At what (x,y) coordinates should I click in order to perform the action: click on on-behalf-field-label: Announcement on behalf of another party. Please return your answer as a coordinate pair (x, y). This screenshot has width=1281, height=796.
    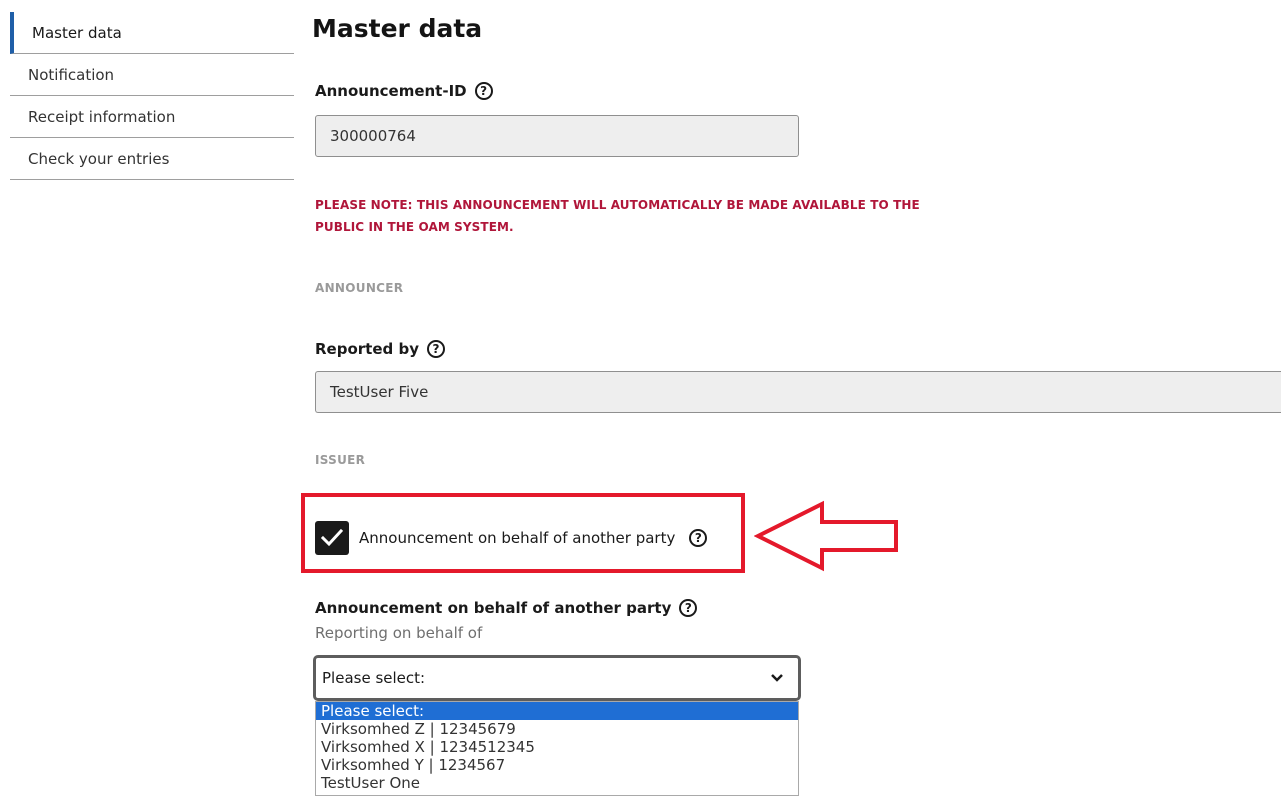
    Looking at the image, I should click on (493, 608).